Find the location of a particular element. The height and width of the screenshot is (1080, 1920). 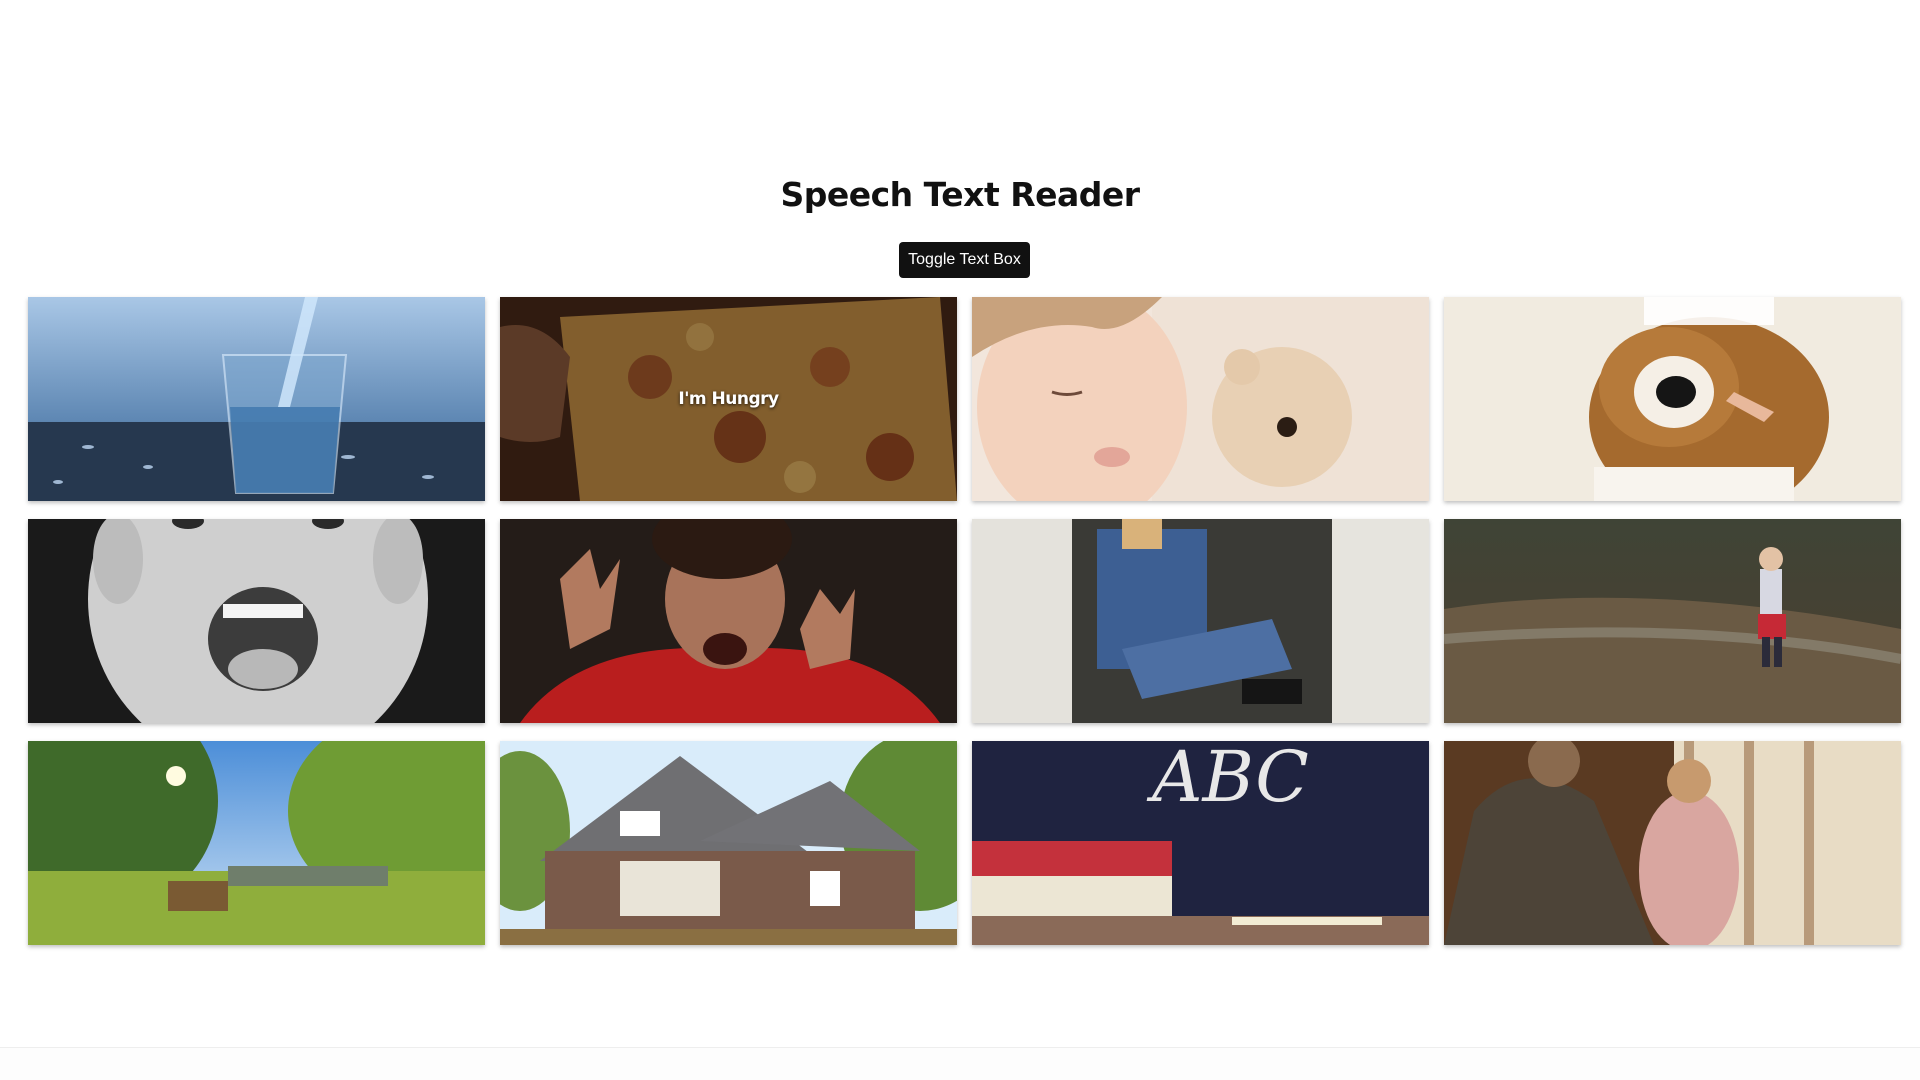

toggle-text-box-button: Toggle Text Box is located at coordinates (964, 260).